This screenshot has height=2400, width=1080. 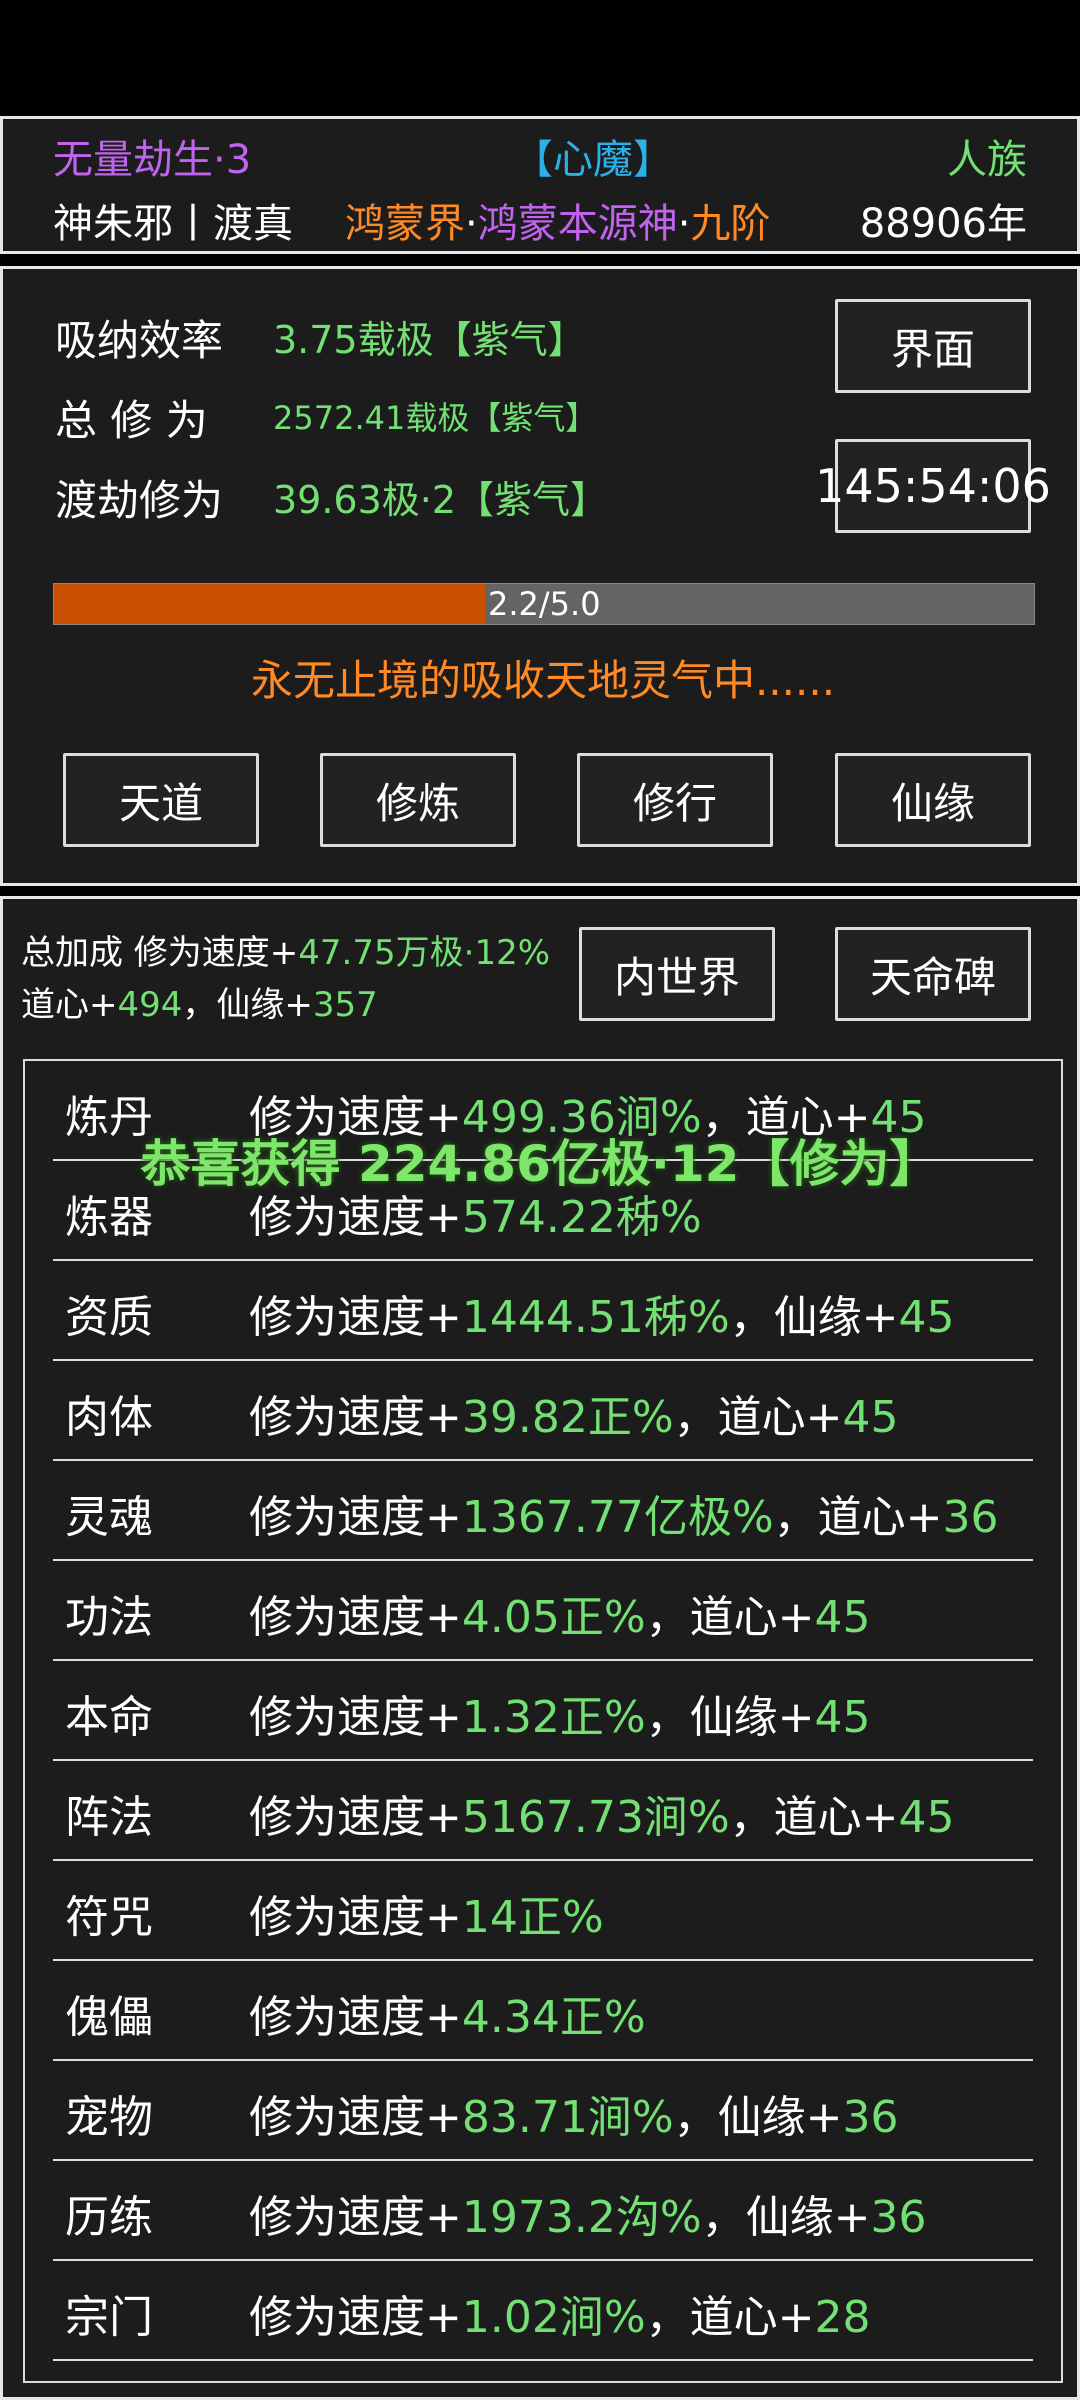 I want to click on bonus-row: 符咒 修为速度+14正%, so click(x=543, y=1911).